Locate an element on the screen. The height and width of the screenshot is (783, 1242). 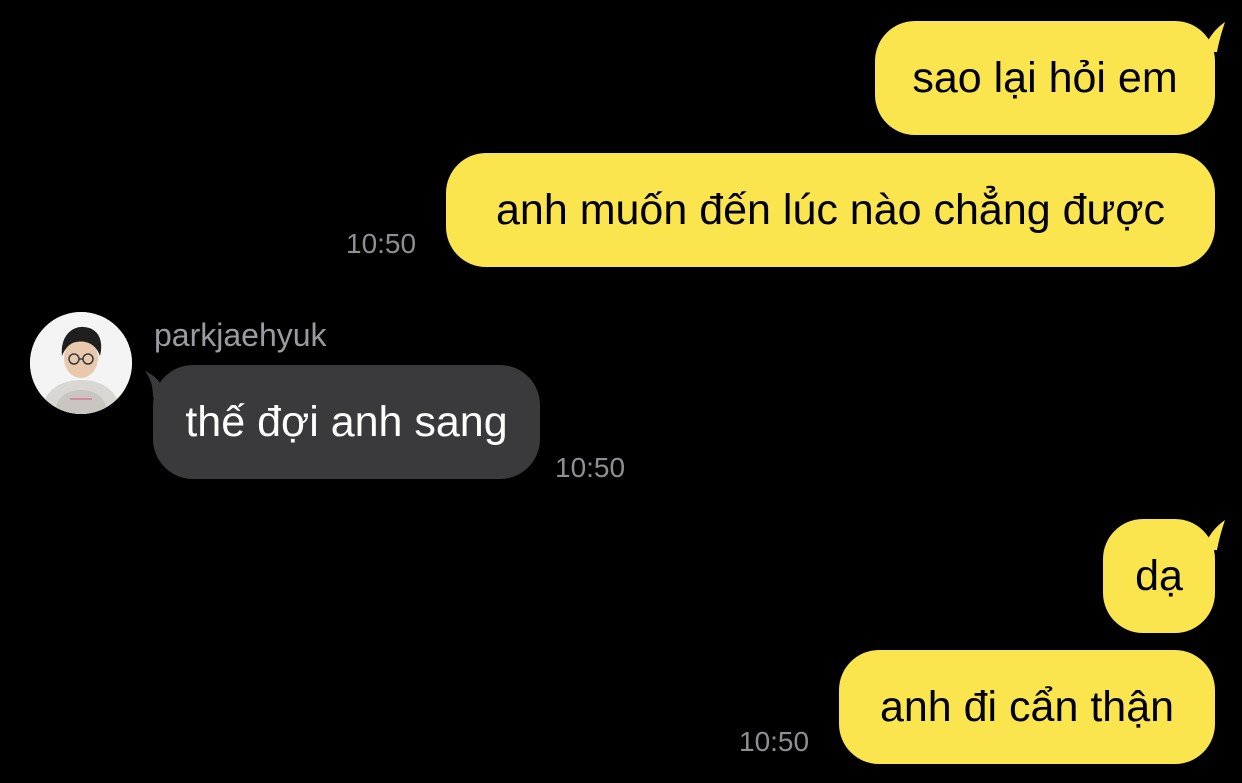
sender-name: parkjaehyuk is located at coordinates (240, 335).